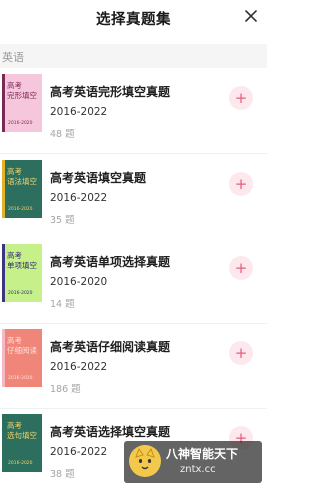 The image size is (320, 490). What do you see at coordinates (62, 220) in the screenshot?
I see `set-question-count: 35 题` at bounding box center [62, 220].